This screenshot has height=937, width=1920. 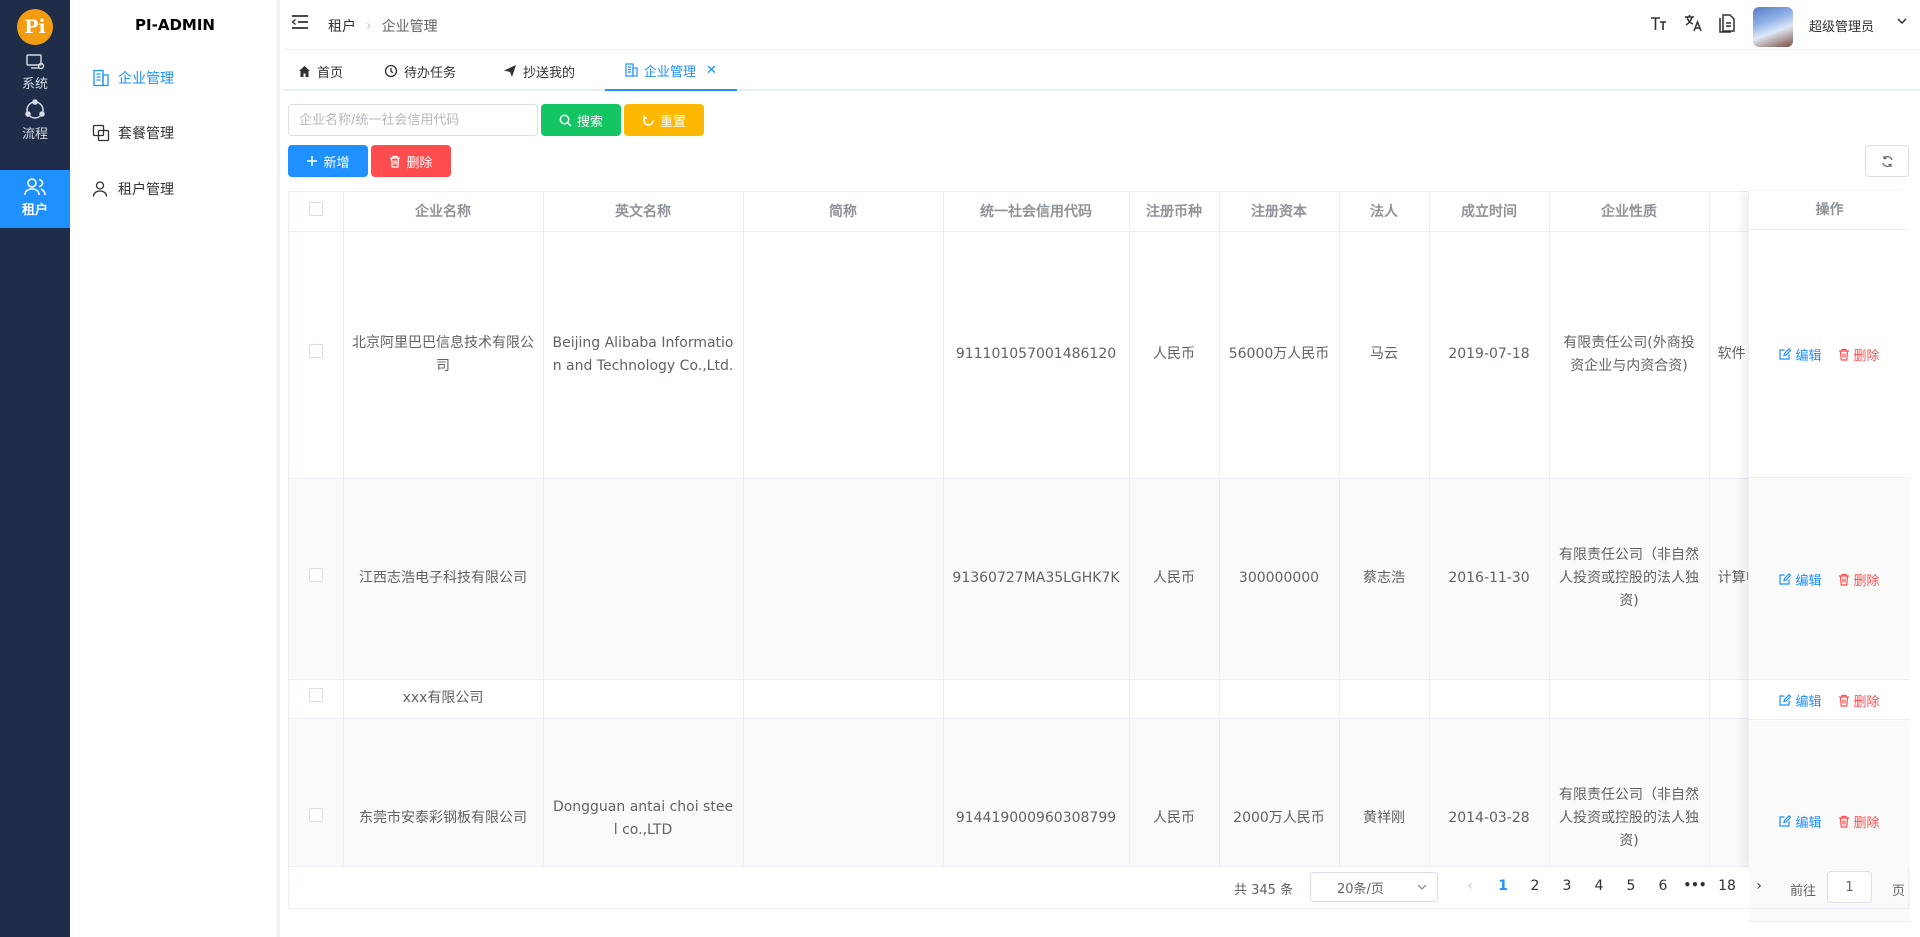 I want to click on cell-capital: 56000万人民币, so click(x=1279, y=355).